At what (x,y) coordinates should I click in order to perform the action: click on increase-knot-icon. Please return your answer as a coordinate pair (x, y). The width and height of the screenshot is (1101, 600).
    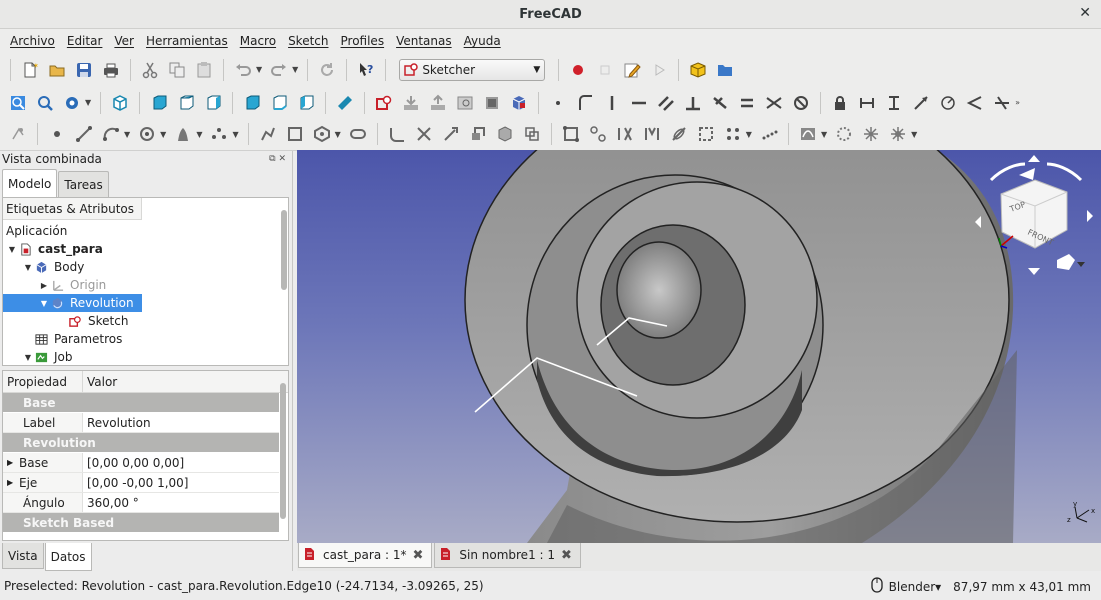
    Looking at the image, I should click on (871, 134).